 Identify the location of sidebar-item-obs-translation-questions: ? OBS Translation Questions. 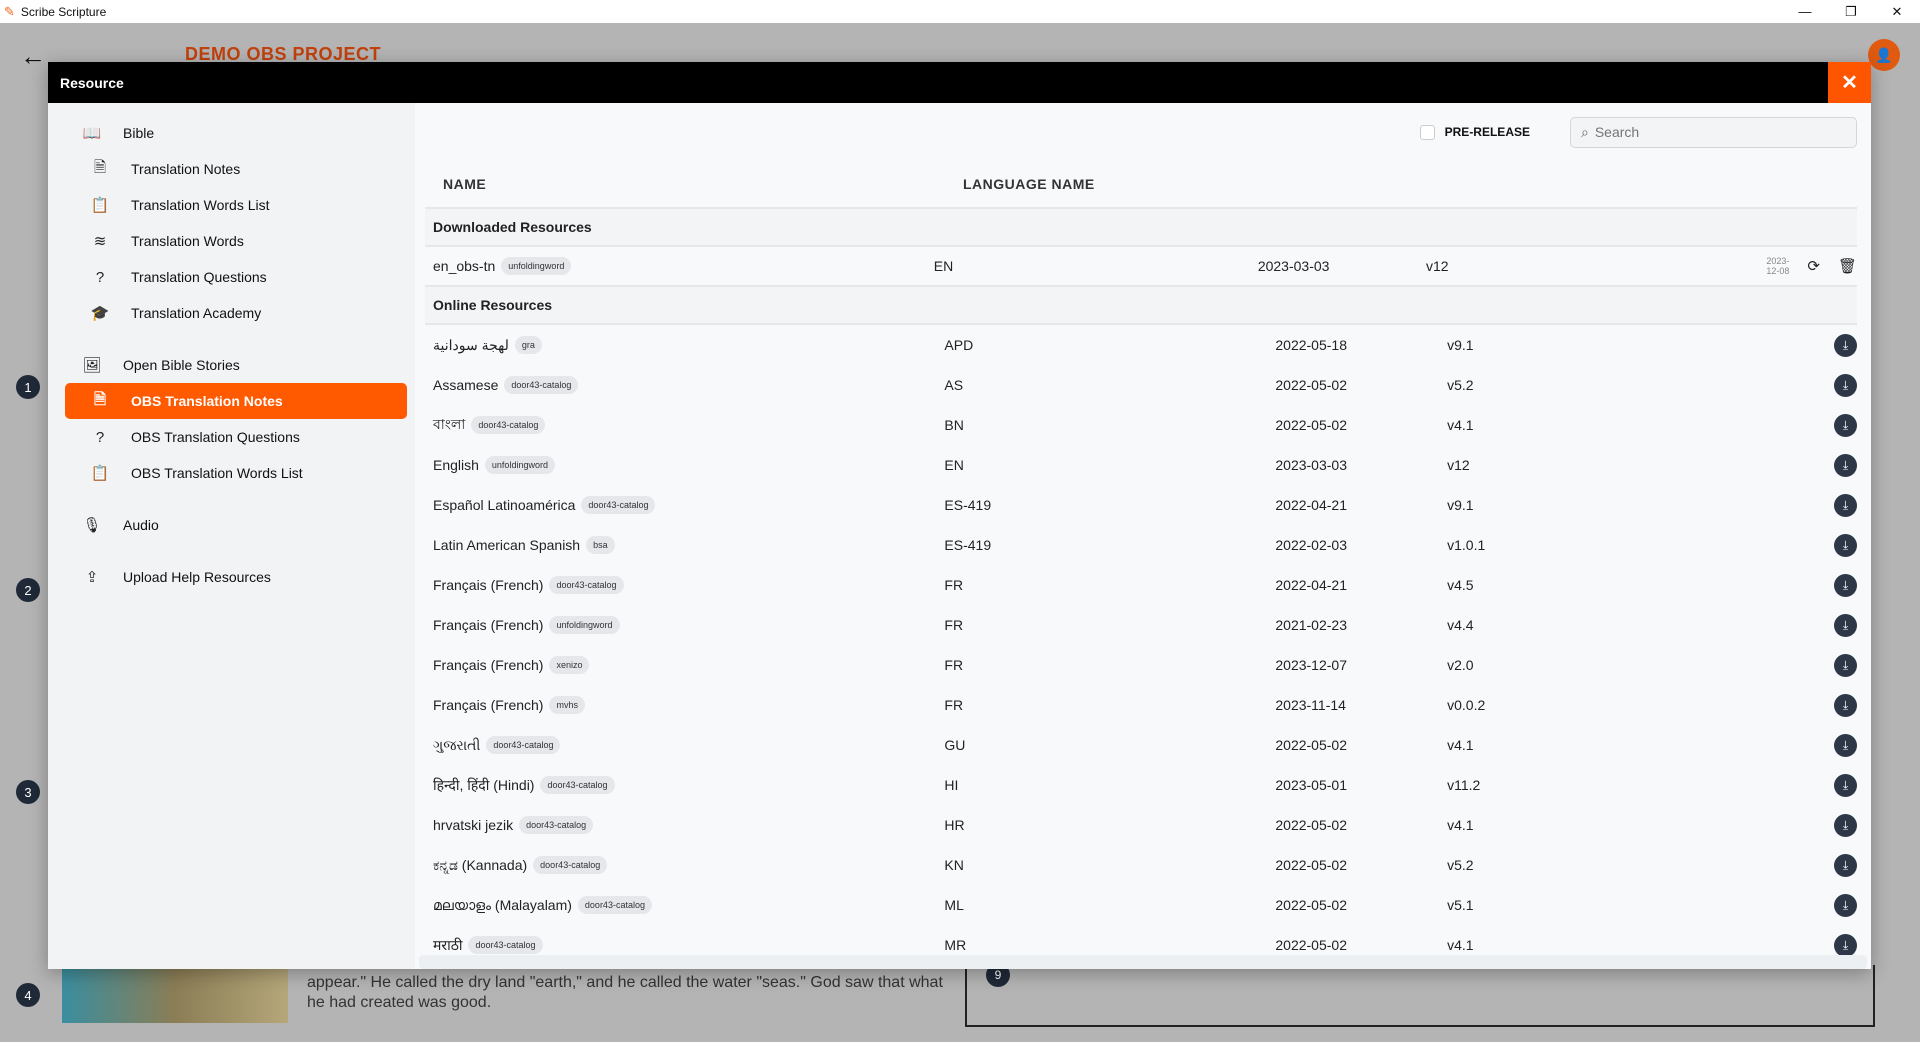
(236, 437).